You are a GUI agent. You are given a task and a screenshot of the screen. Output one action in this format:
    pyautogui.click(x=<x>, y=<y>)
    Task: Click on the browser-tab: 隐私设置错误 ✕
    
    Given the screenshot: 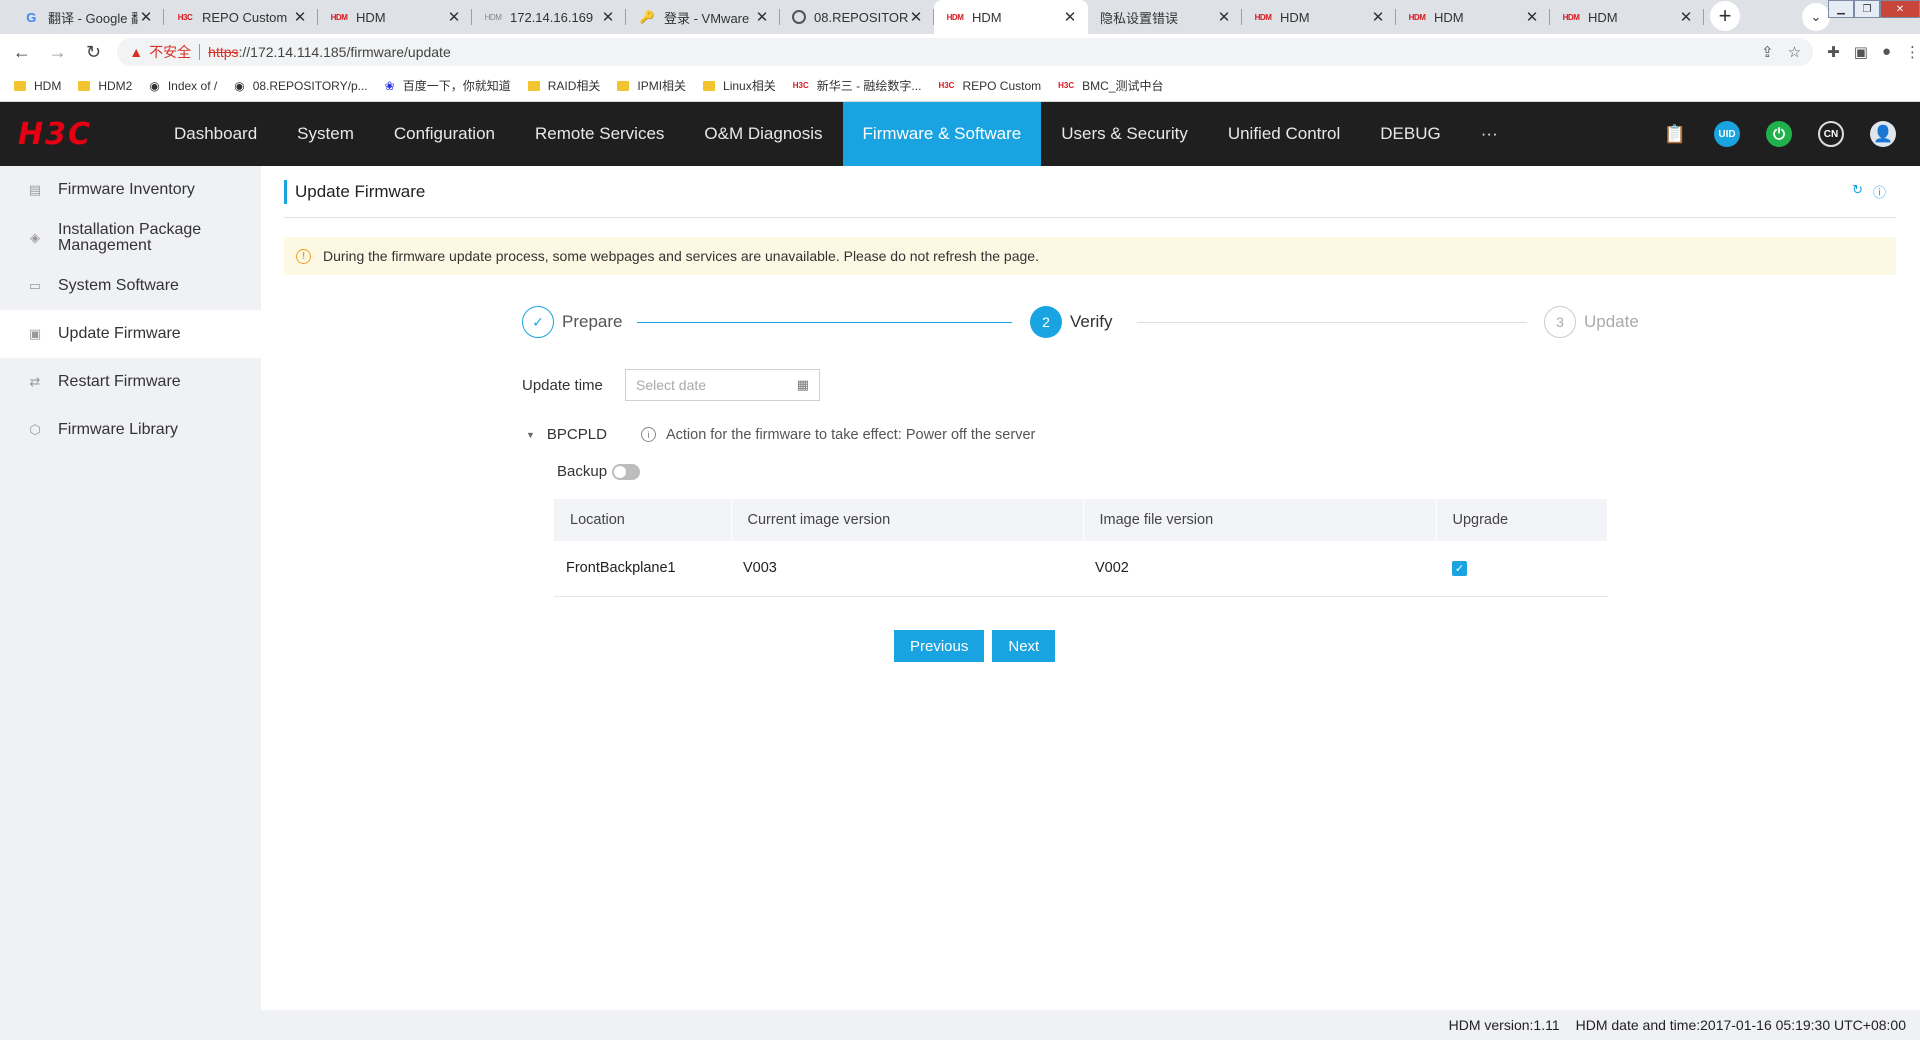 What is the action you would take?
    pyautogui.click(x=1165, y=17)
    